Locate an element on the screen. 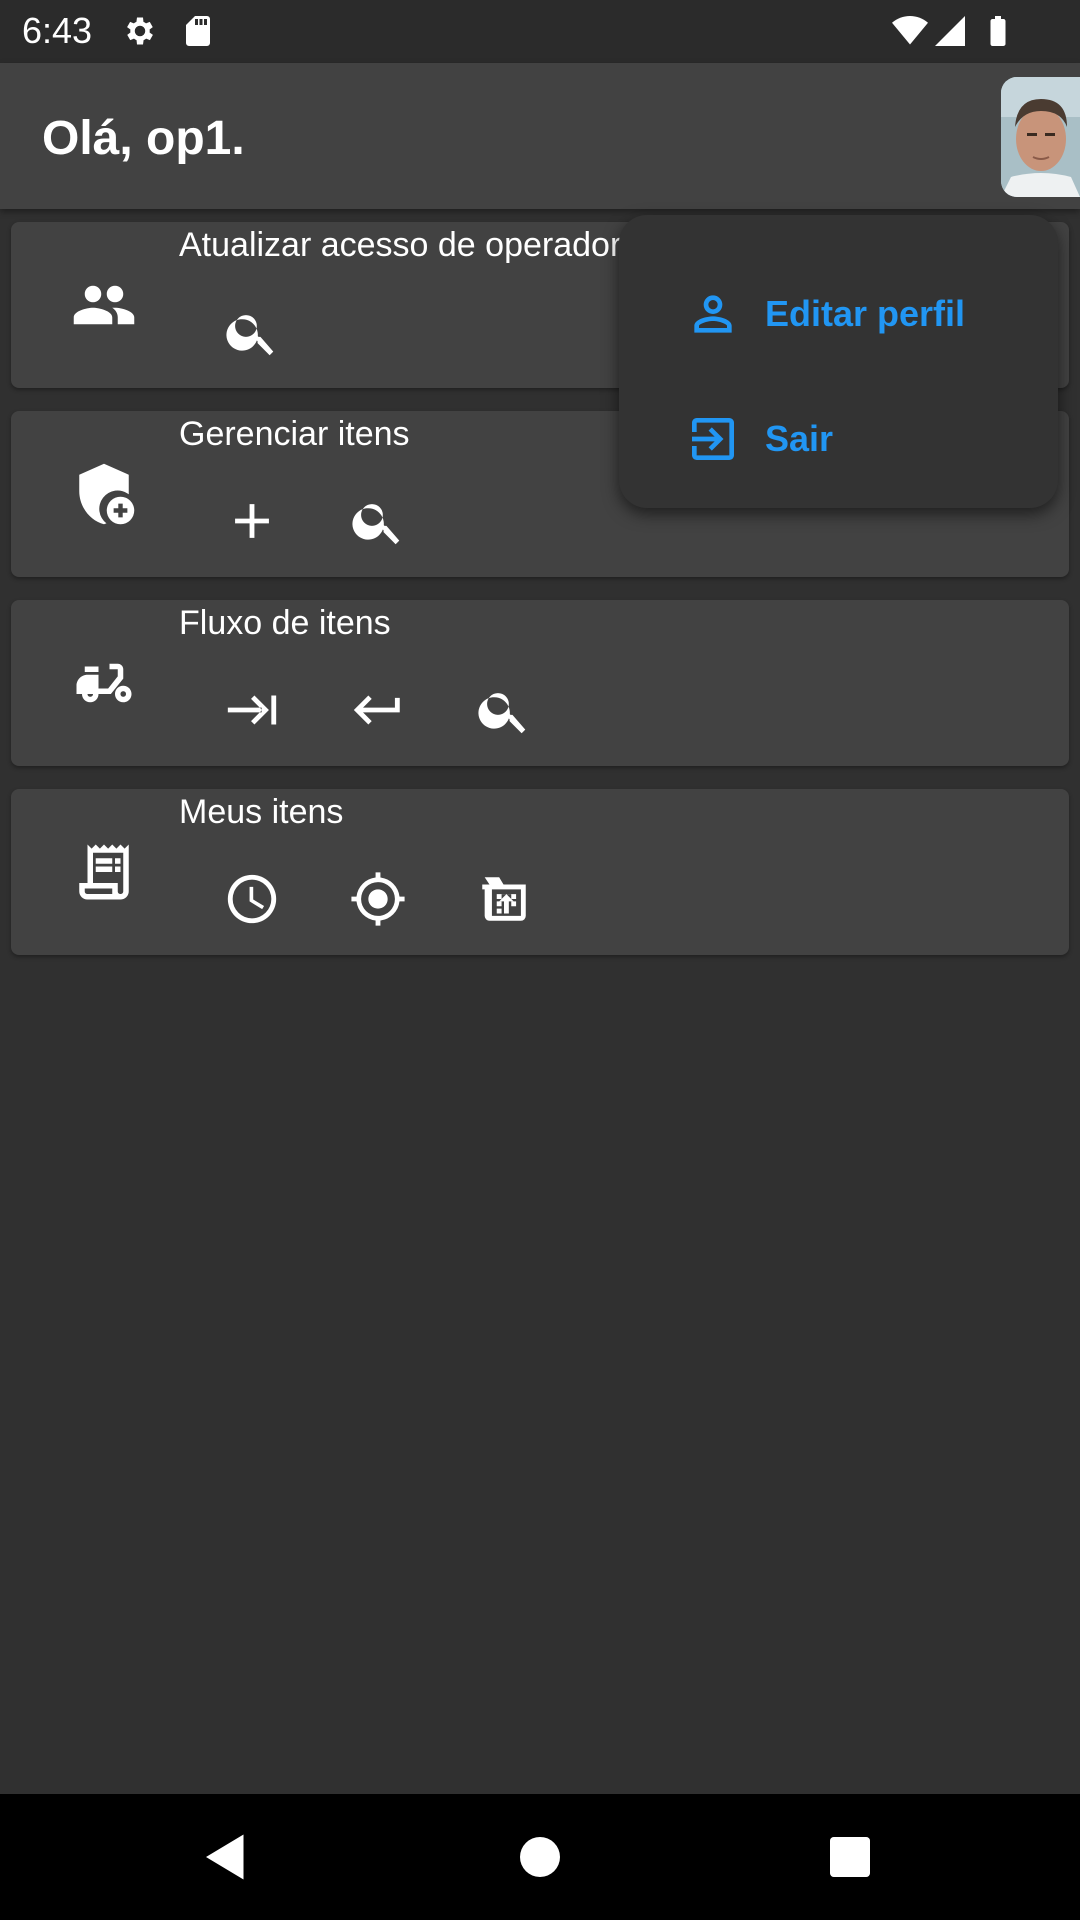 The image size is (1080, 1920). card-title: Meus itens is located at coordinates (261, 812).